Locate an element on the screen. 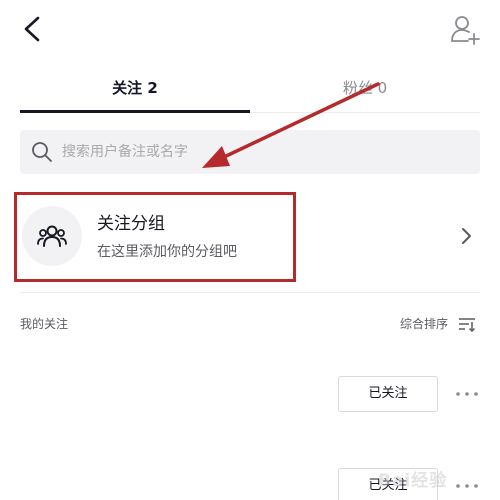  watermark: Bai经验 is located at coordinates (434, 477).